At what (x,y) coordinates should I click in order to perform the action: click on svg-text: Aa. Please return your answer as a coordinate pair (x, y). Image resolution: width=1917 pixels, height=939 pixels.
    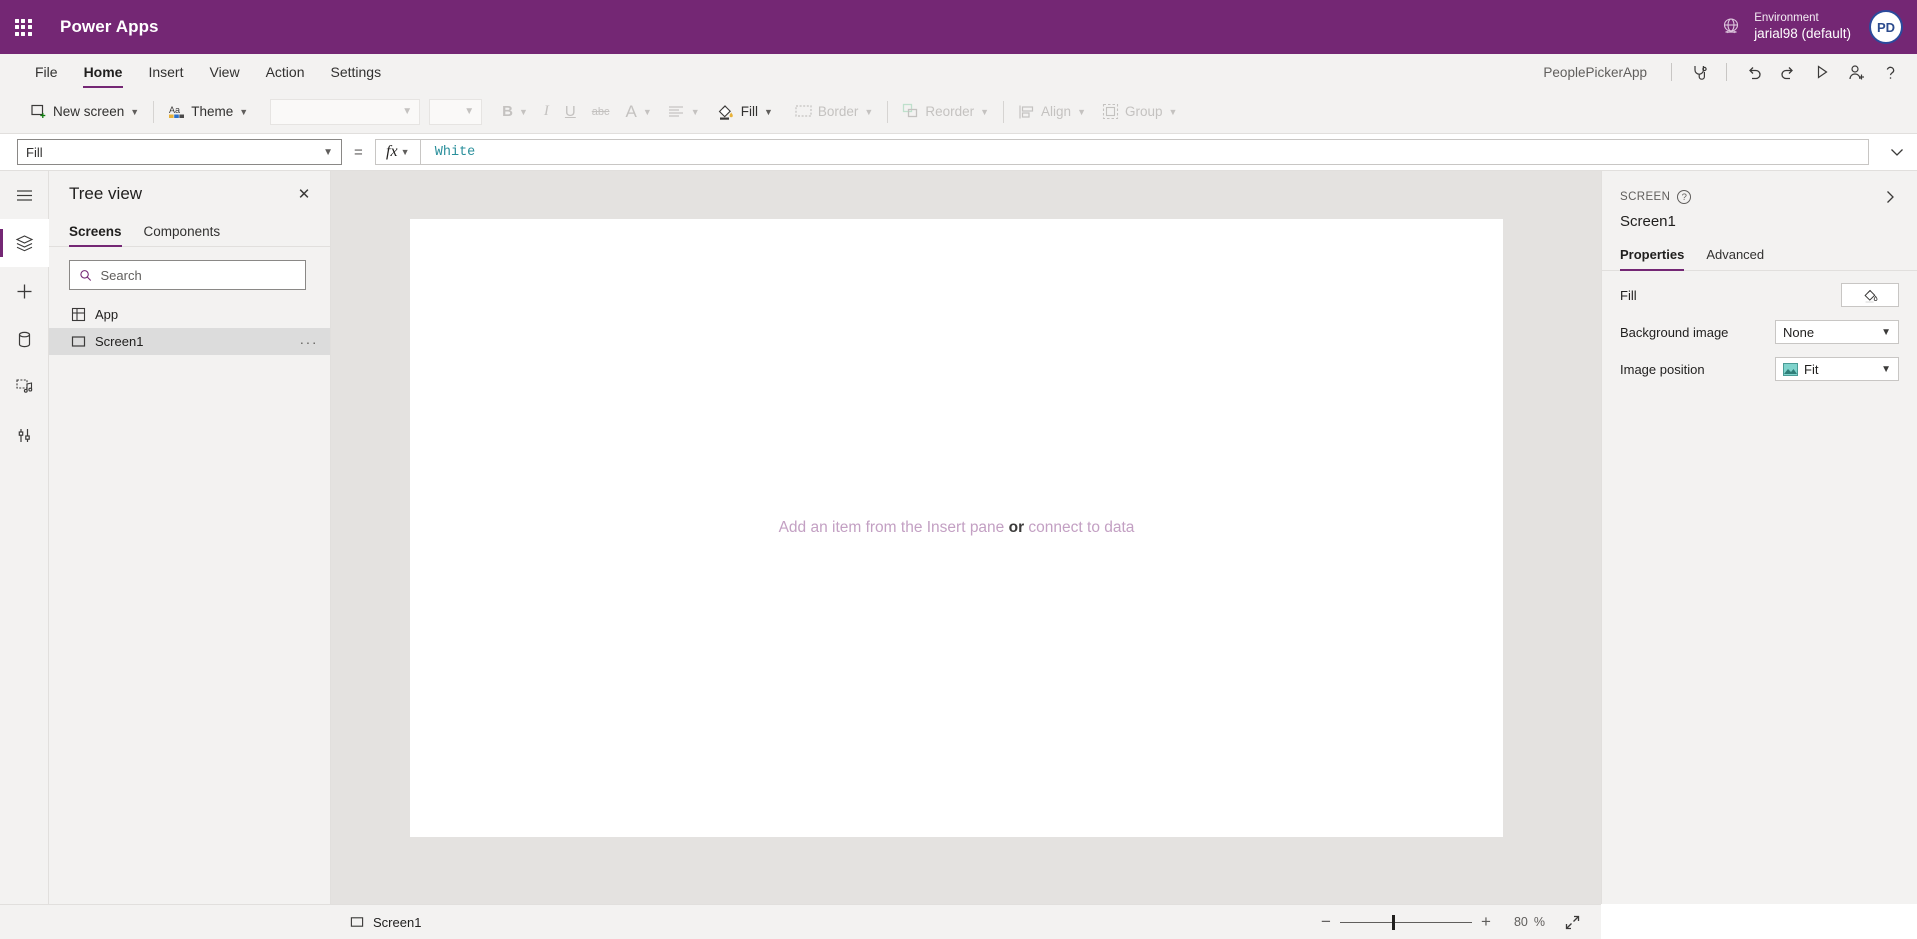
    Looking at the image, I should click on (174, 110).